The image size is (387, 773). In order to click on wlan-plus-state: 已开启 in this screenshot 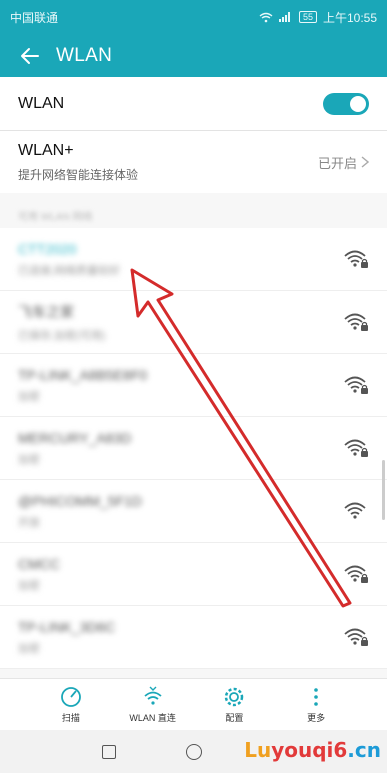, I will do `click(343, 162)`.